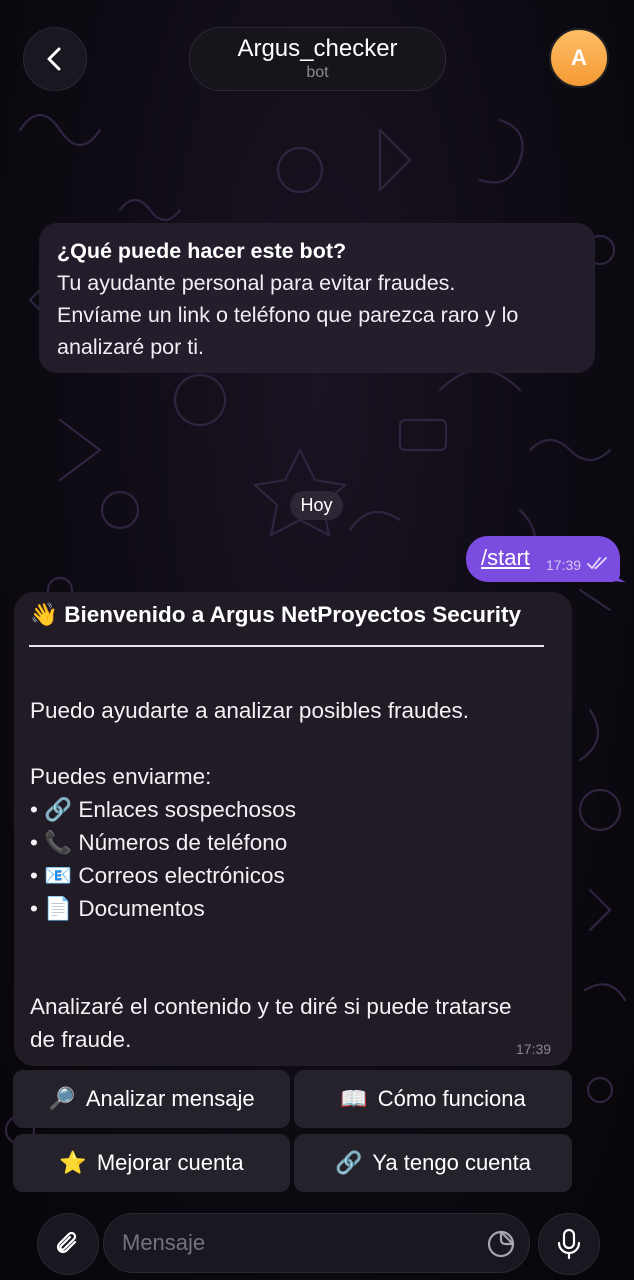  What do you see at coordinates (159, 842) in the screenshot?
I see `list-item: • 📞 Números de teléfono` at bounding box center [159, 842].